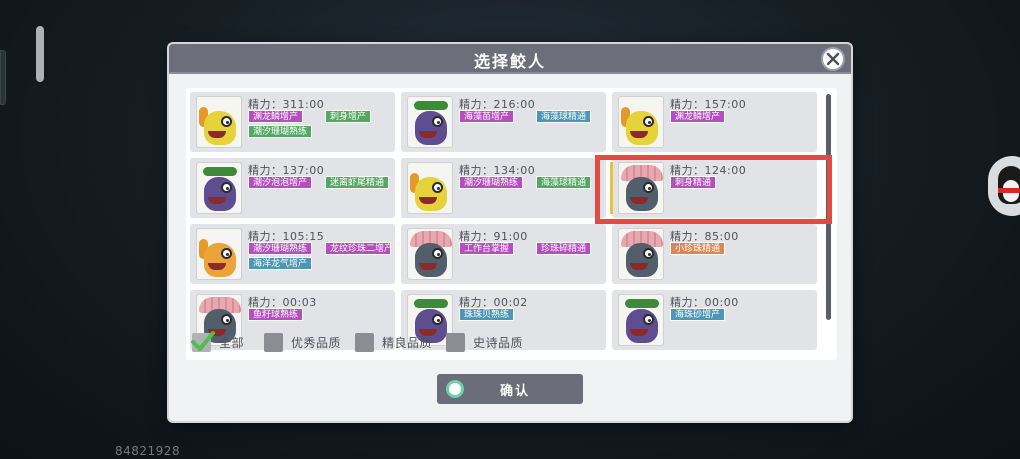 Image resolution: width=1020 pixels, height=459 pixels. Describe the element at coordinates (487, 116) in the screenshot. I see `skill-tag: 海藻苗增产` at that location.